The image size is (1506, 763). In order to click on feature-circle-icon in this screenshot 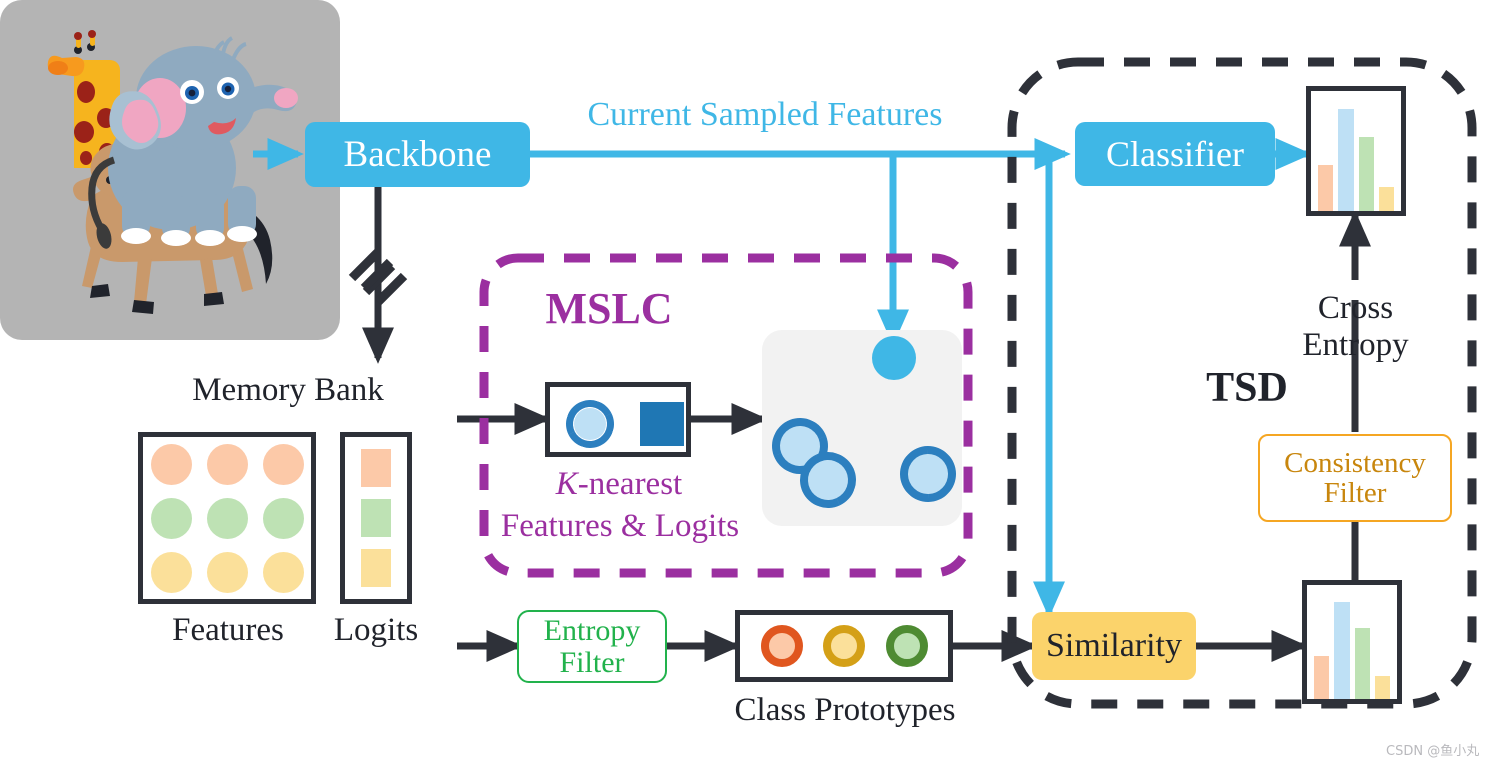, I will do `click(590, 424)`.